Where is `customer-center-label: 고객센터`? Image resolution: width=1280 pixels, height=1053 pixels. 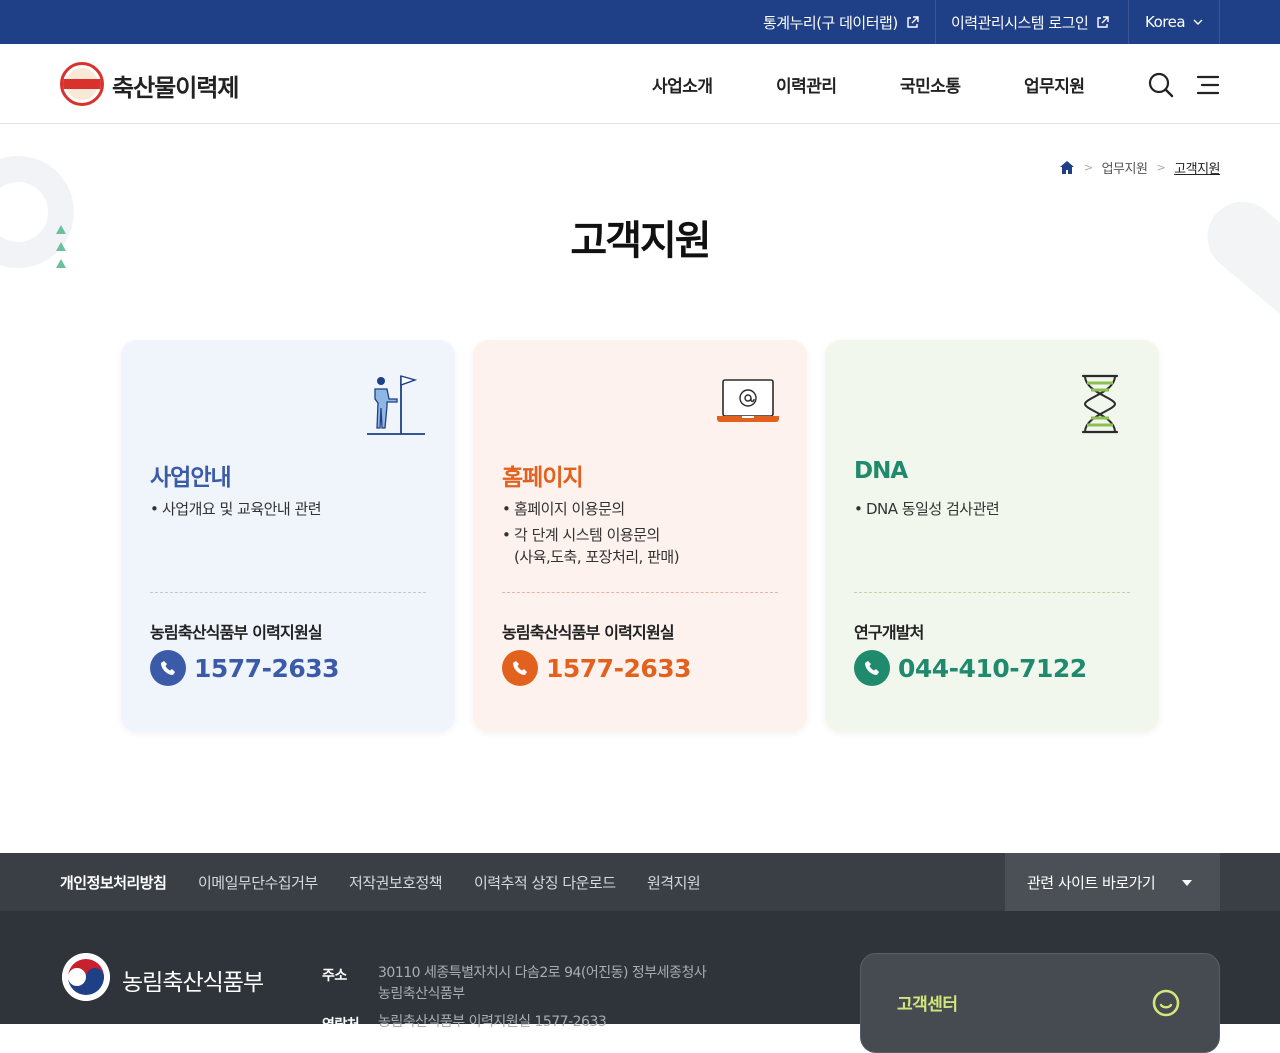
customer-center-label: 고객센터 is located at coordinates (927, 1005).